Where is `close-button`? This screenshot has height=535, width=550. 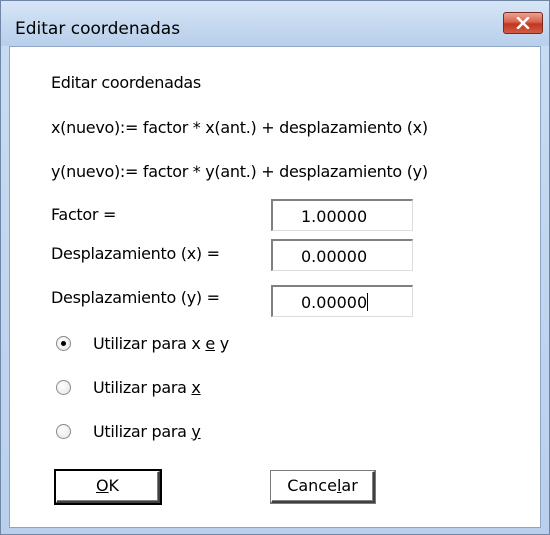 close-button is located at coordinates (523, 23).